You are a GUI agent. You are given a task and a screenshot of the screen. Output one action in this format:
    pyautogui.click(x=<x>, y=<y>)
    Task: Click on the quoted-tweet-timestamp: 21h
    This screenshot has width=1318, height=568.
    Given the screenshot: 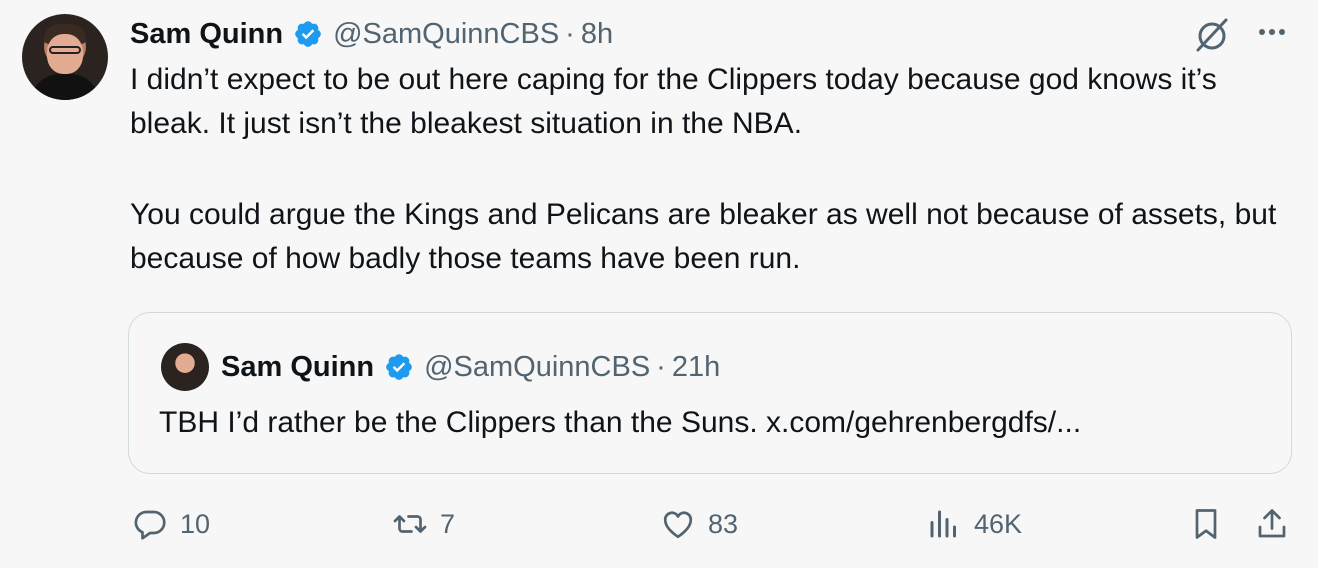 What is the action you would take?
    pyautogui.click(x=696, y=366)
    